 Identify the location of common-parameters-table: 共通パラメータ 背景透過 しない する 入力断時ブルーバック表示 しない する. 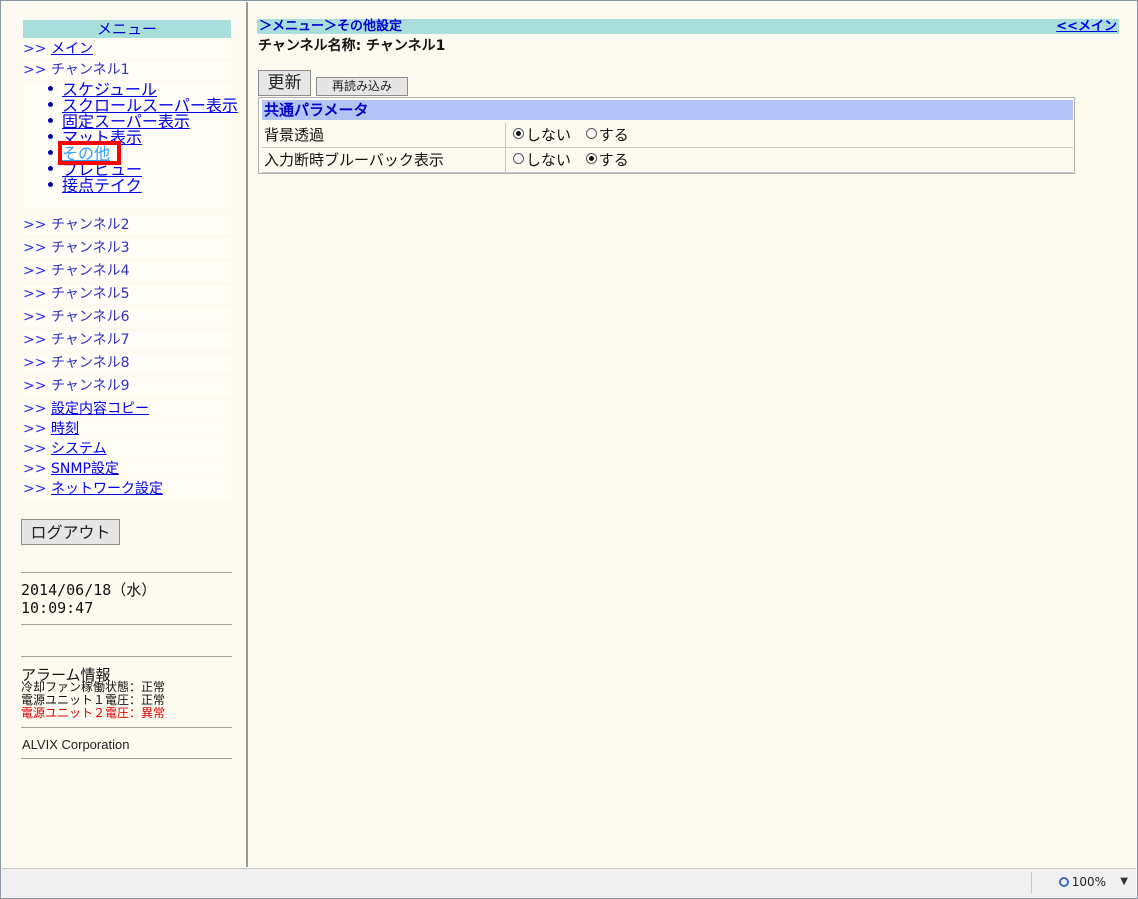
(666, 135).